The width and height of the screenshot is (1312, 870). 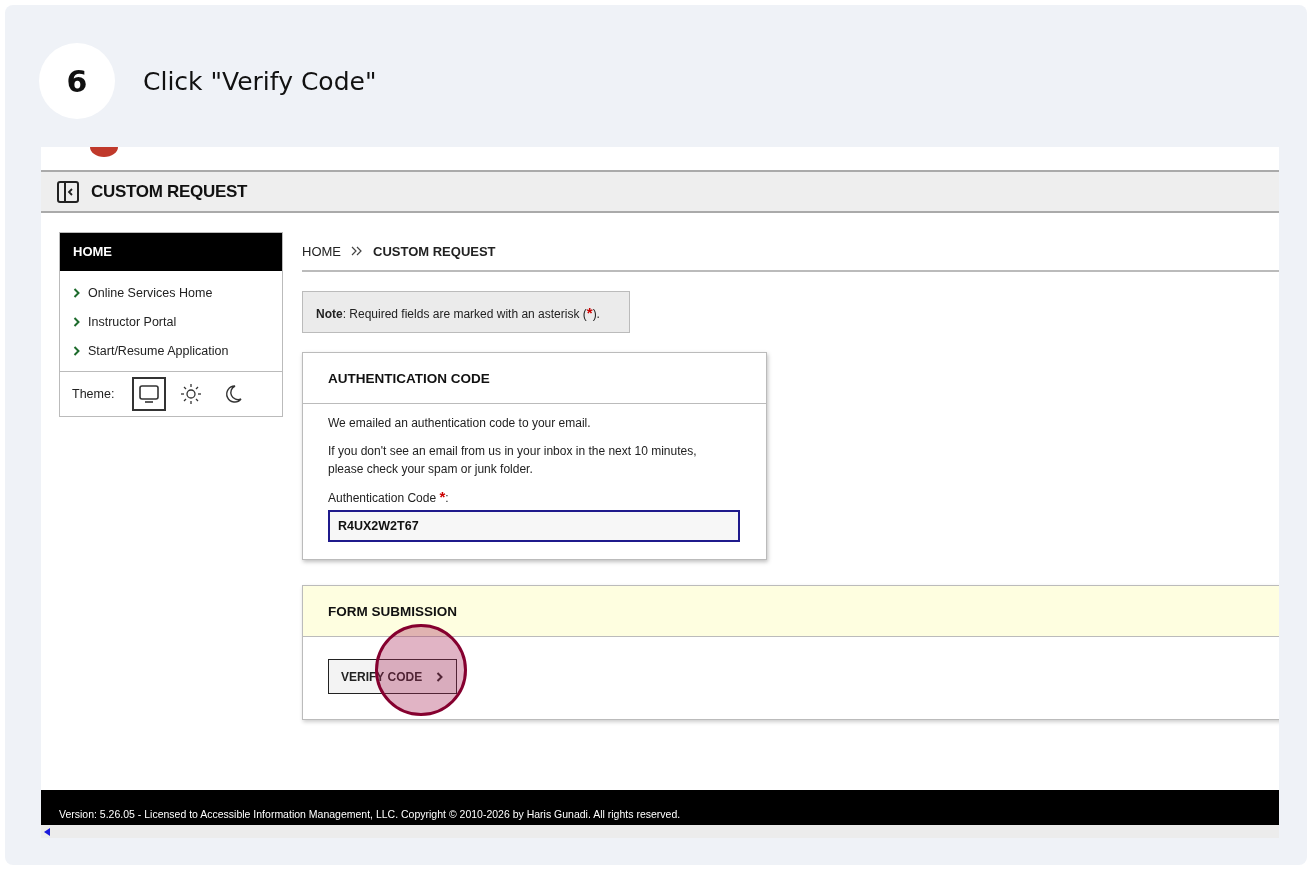 I want to click on card-title: AUTHENTICATION CODE, so click(x=534, y=378).